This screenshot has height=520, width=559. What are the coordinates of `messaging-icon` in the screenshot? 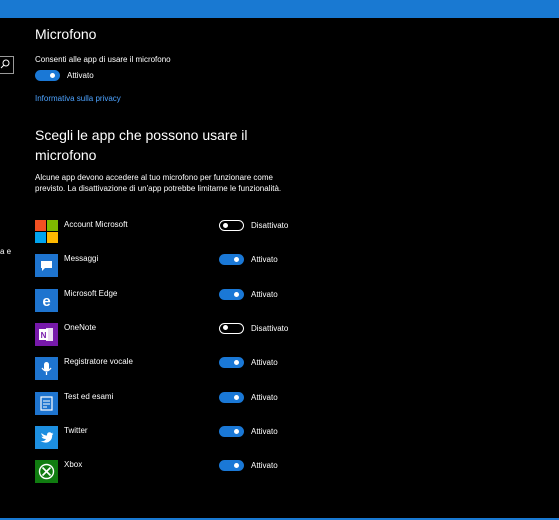 It's located at (46, 266).